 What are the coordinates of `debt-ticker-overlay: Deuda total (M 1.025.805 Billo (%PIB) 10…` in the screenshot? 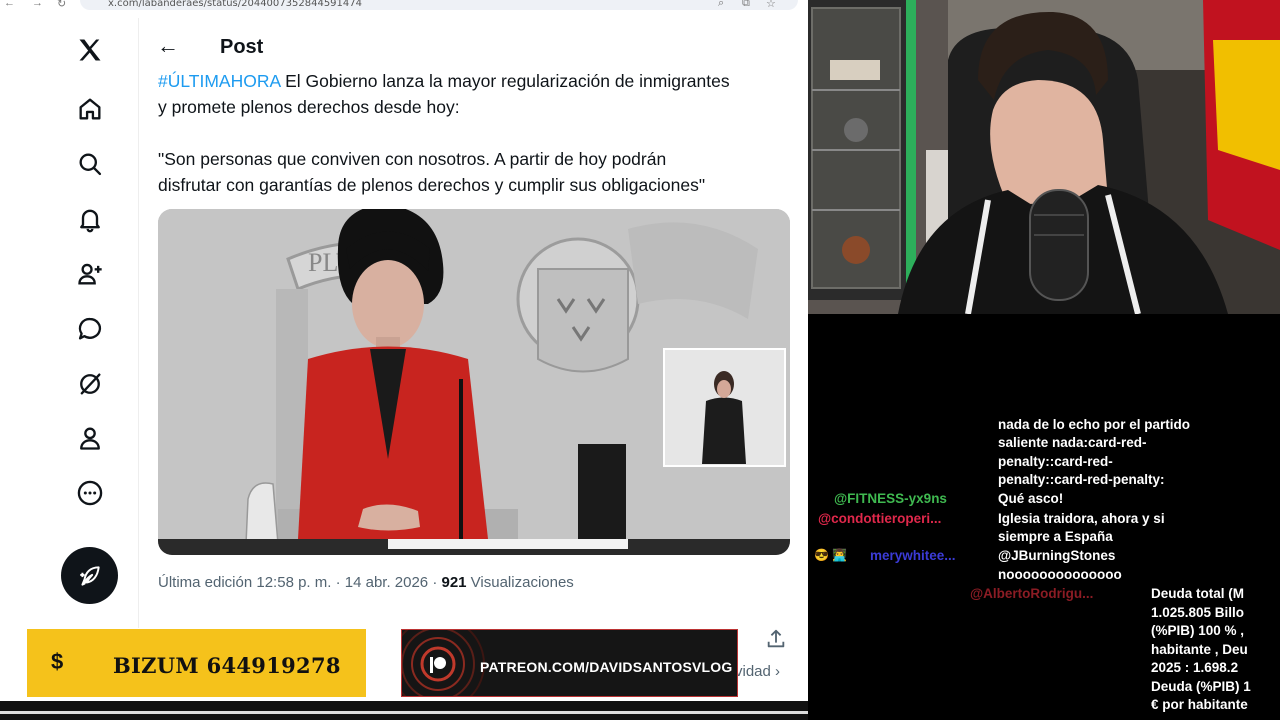 It's located at (1201, 650).